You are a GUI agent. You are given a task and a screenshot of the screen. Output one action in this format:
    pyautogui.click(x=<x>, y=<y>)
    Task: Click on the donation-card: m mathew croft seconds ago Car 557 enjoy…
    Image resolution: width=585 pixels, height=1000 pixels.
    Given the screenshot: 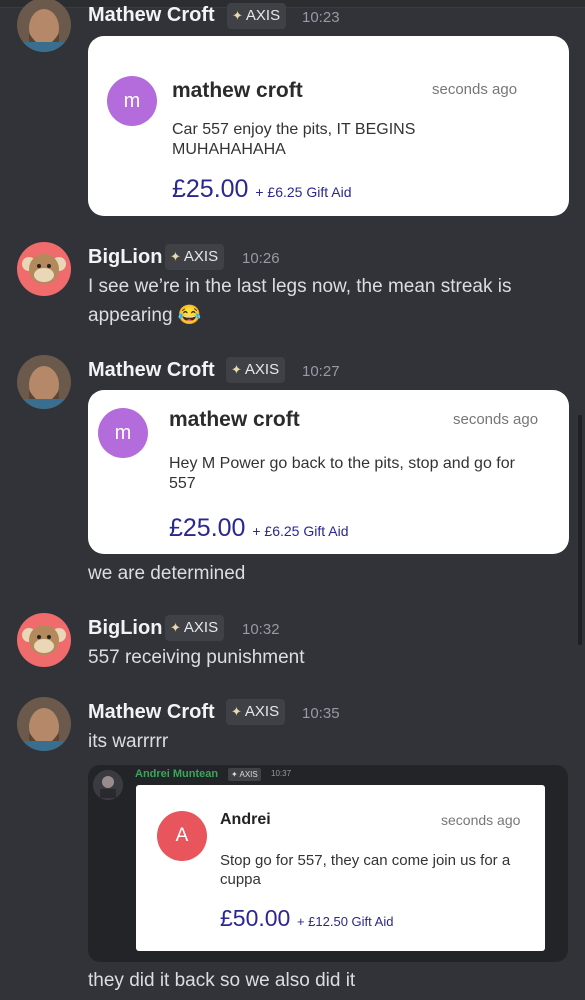 What is the action you would take?
    pyautogui.click(x=328, y=126)
    